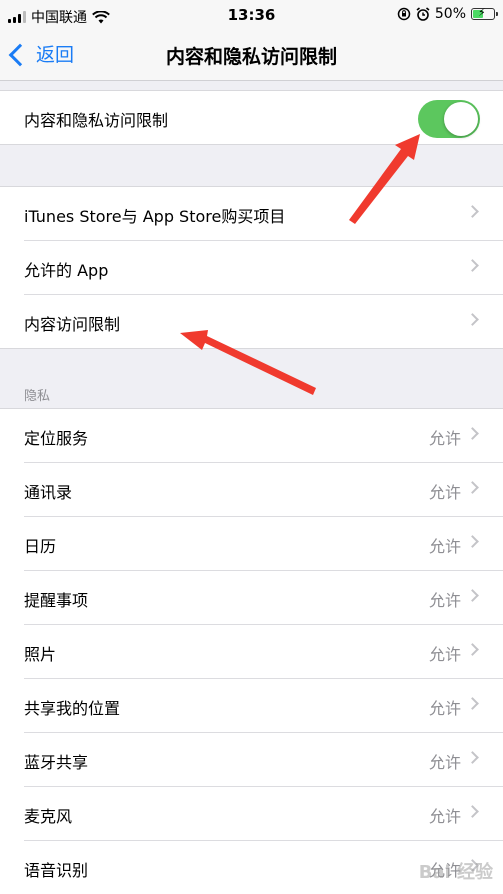  What do you see at coordinates (72, 708) in the screenshot?
I see `row-label: 共享我的位置` at bounding box center [72, 708].